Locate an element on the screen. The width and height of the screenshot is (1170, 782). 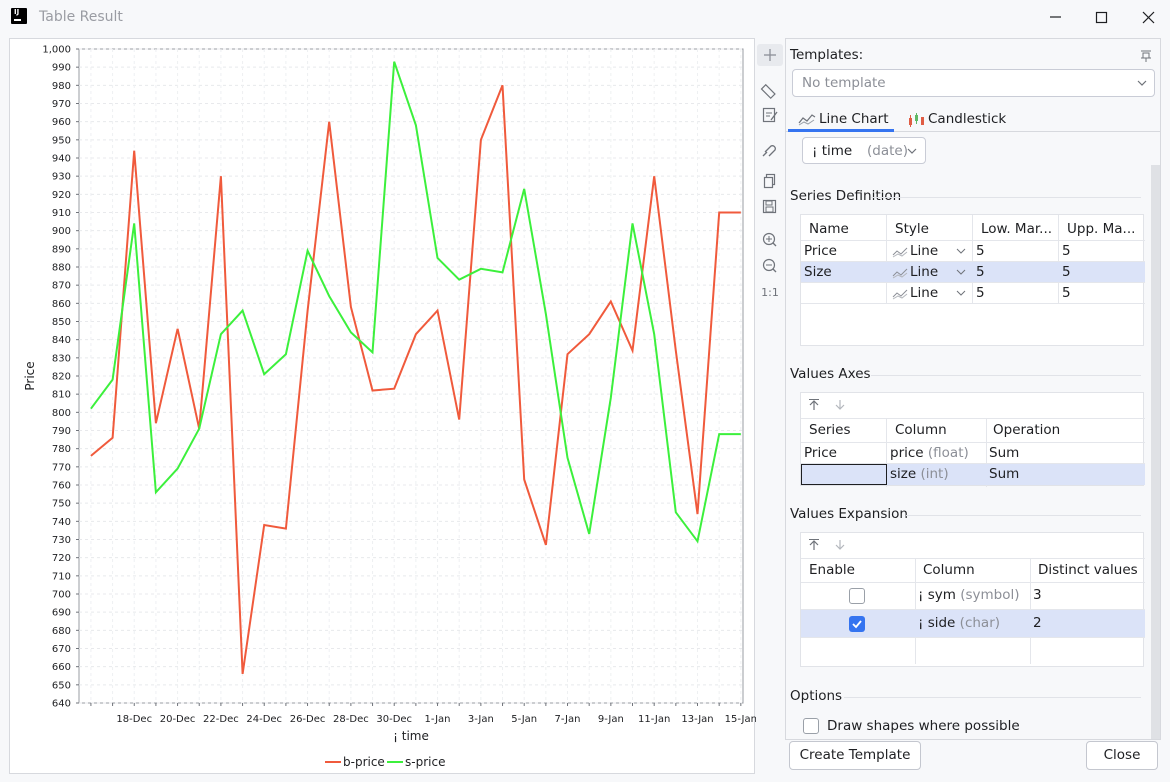
x-tick-label: 30-Dec is located at coordinates (394, 719).